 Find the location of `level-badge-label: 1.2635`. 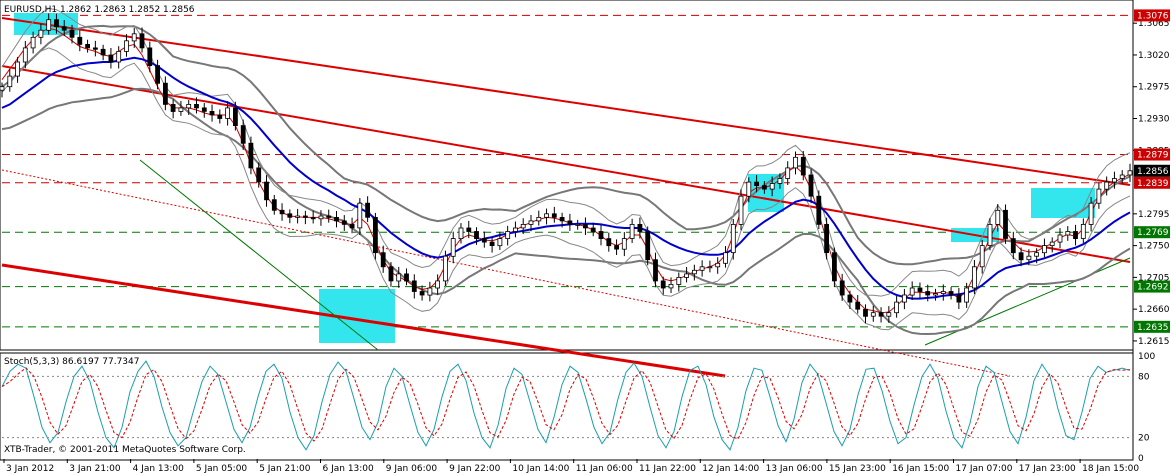

level-badge-label: 1.2635 is located at coordinates (1153, 328).